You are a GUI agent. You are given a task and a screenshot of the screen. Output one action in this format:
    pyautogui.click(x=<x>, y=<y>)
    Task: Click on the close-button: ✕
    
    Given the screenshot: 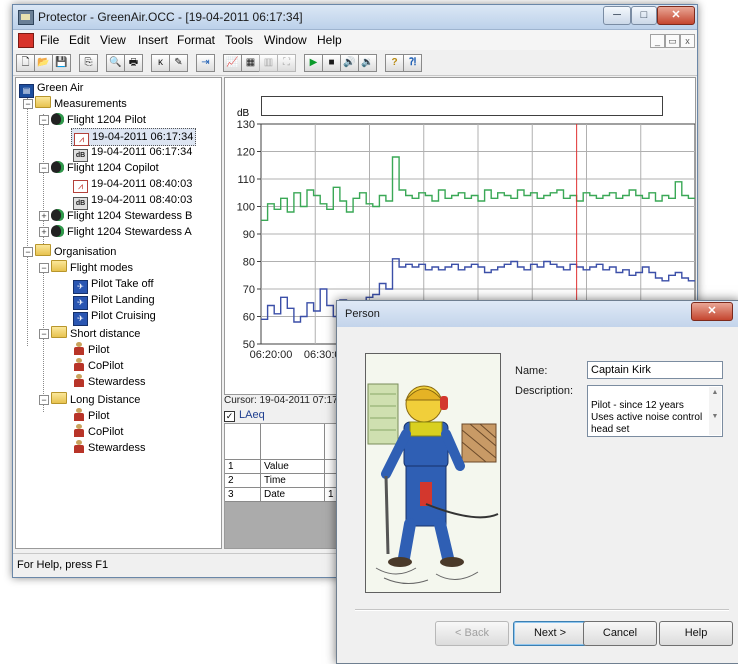 What is the action you would take?
    pyautogui.click(x=676, y=15)
    